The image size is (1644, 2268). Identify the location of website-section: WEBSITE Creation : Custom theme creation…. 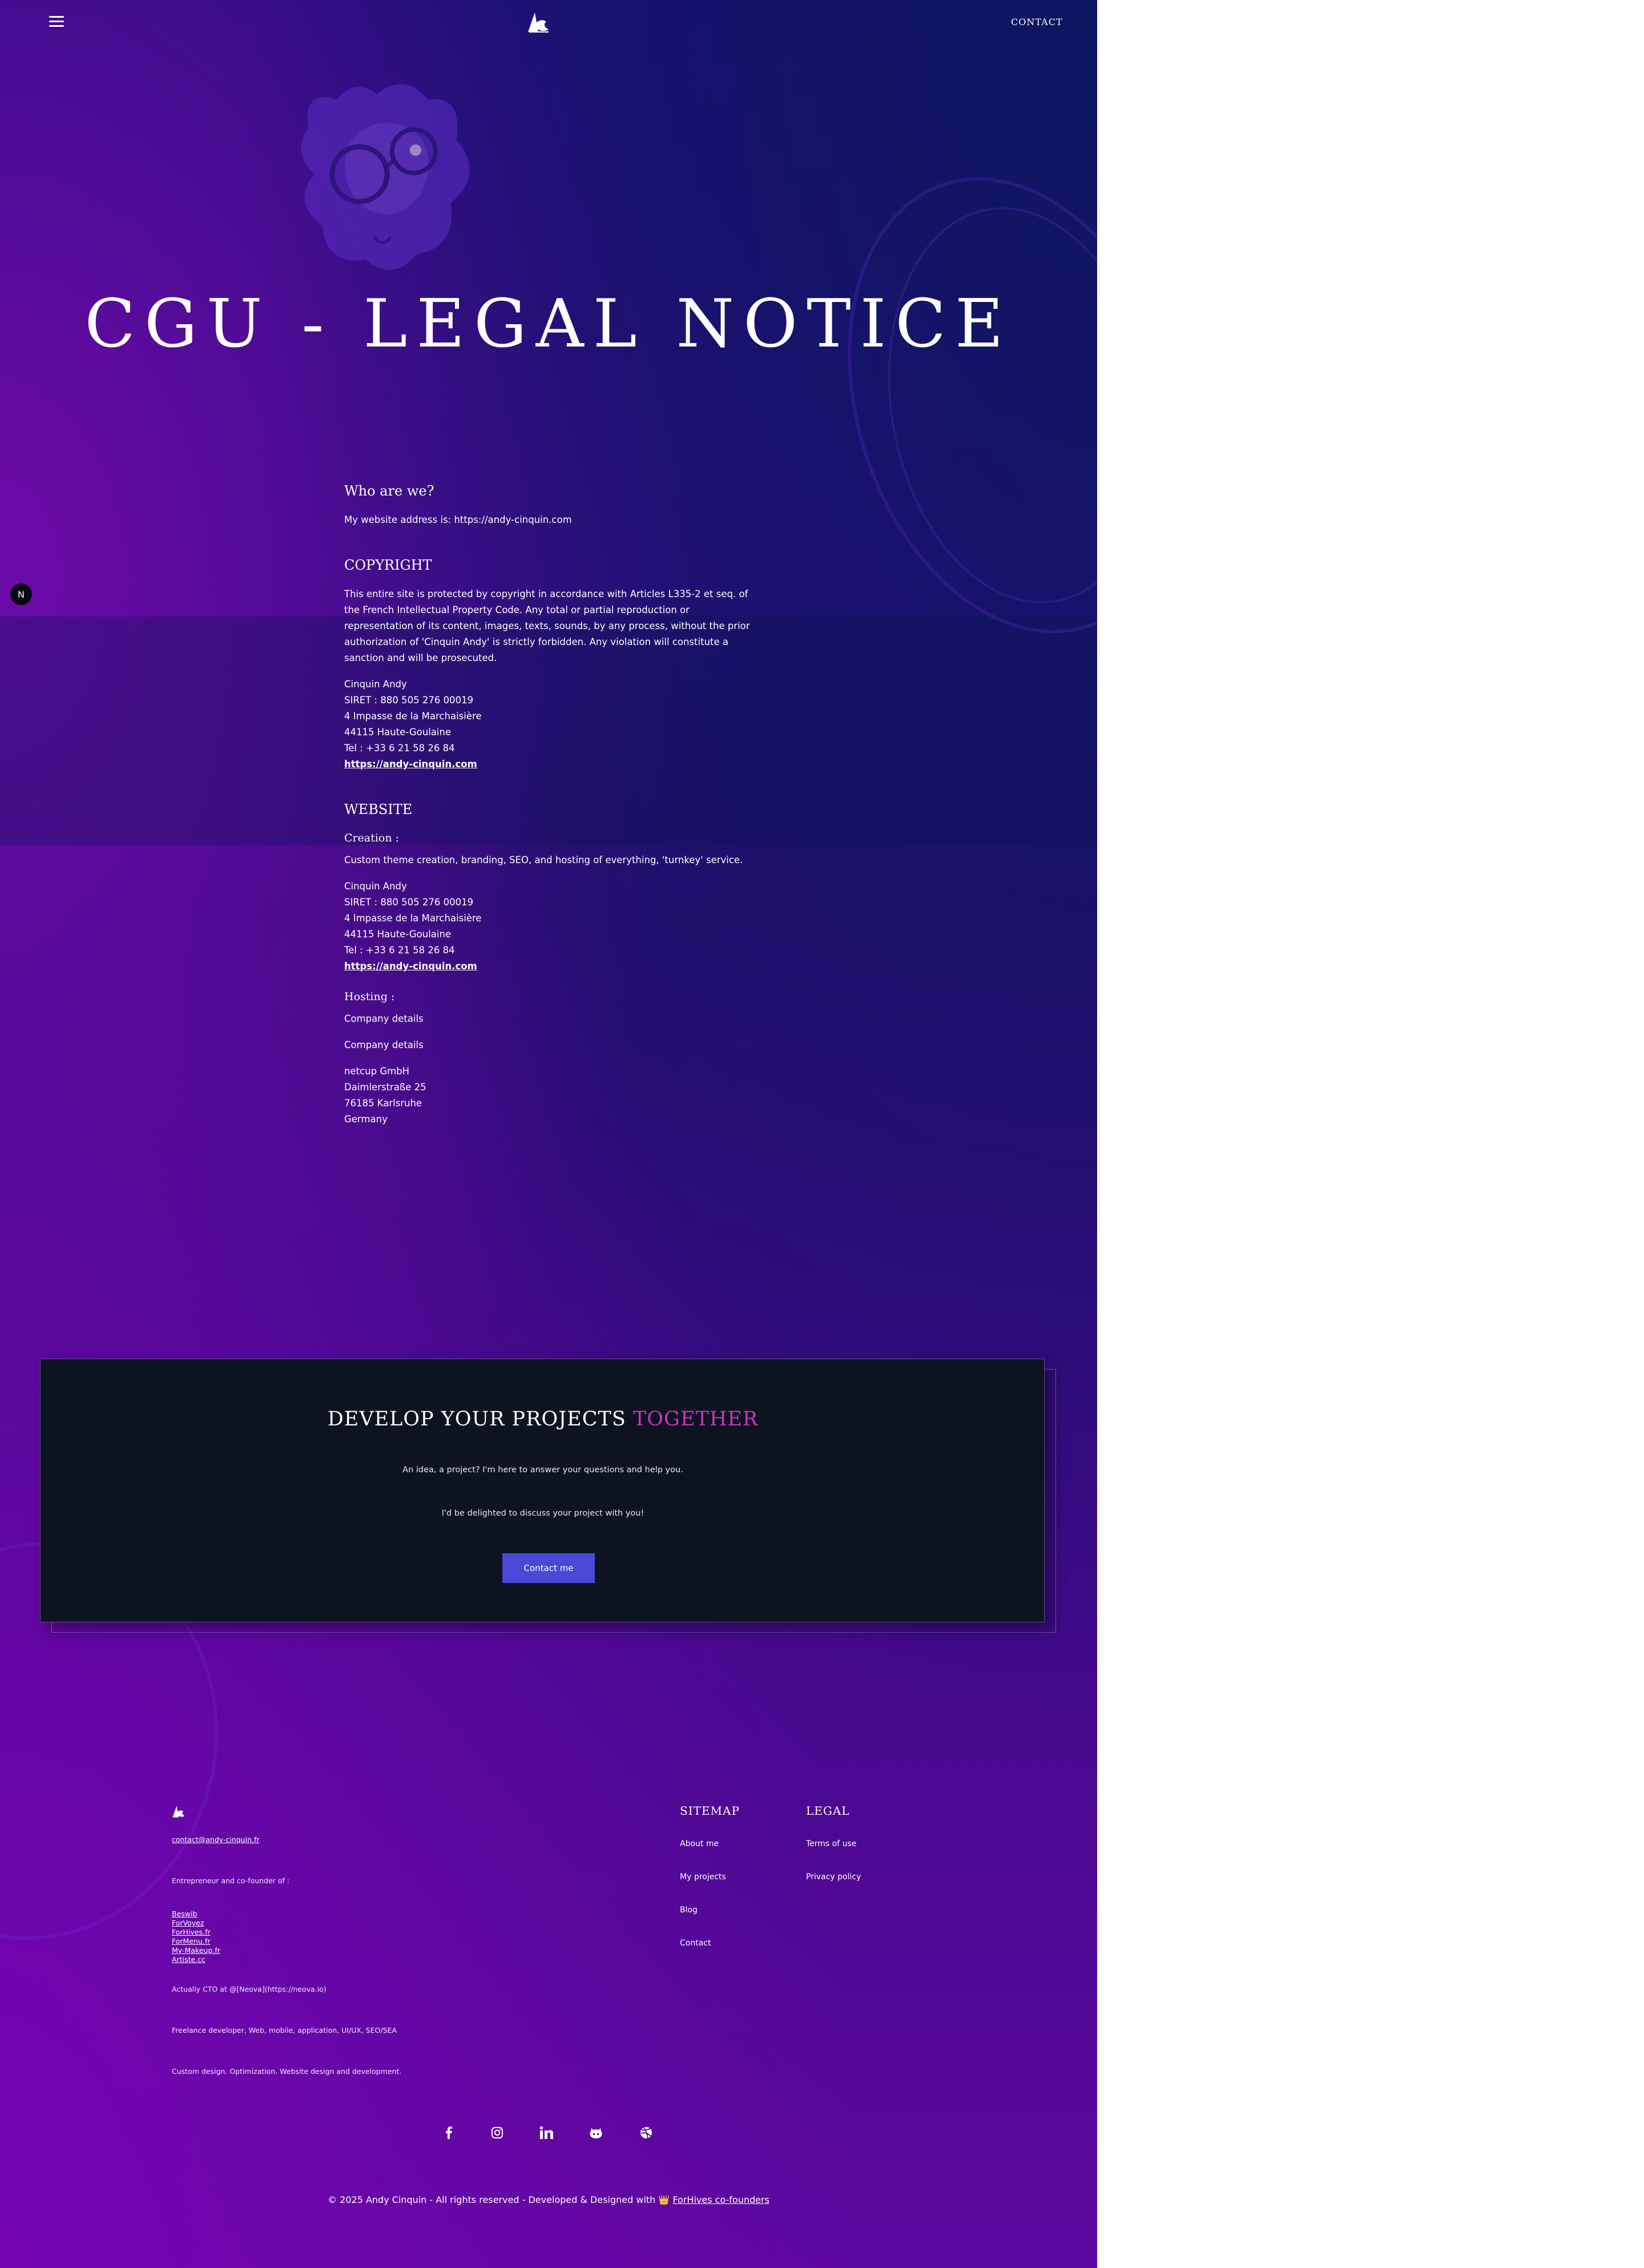
(552, 964).